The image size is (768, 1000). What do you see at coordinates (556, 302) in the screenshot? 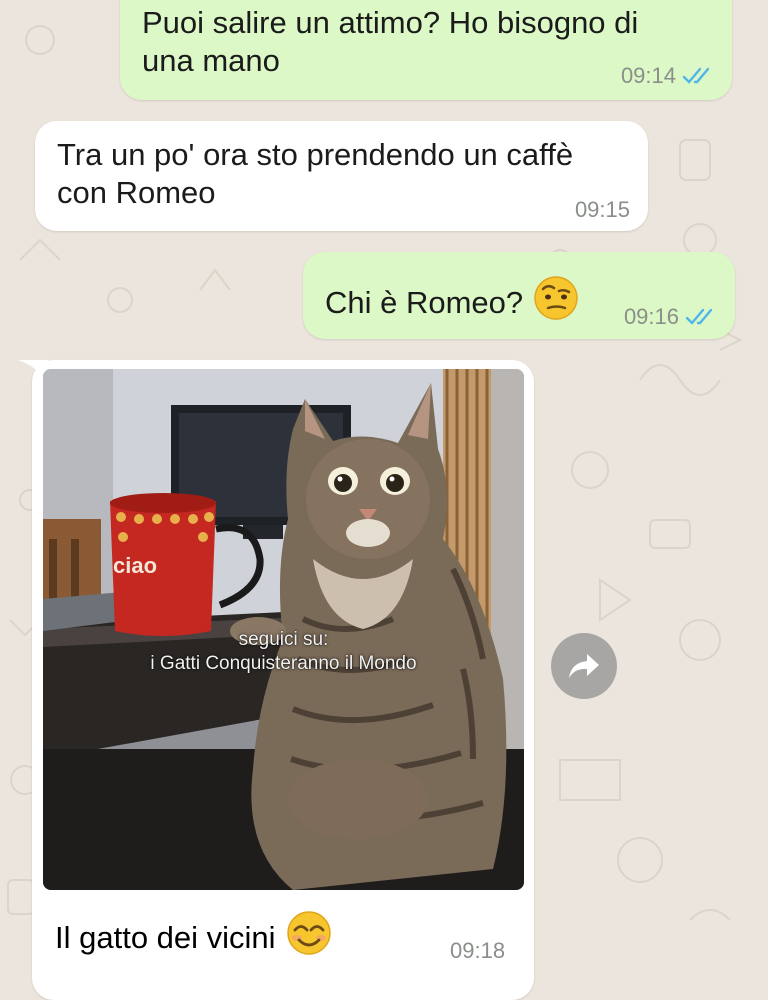
I see `face-with-raised-eyebrow-icon` at bounding box center [556, 302].